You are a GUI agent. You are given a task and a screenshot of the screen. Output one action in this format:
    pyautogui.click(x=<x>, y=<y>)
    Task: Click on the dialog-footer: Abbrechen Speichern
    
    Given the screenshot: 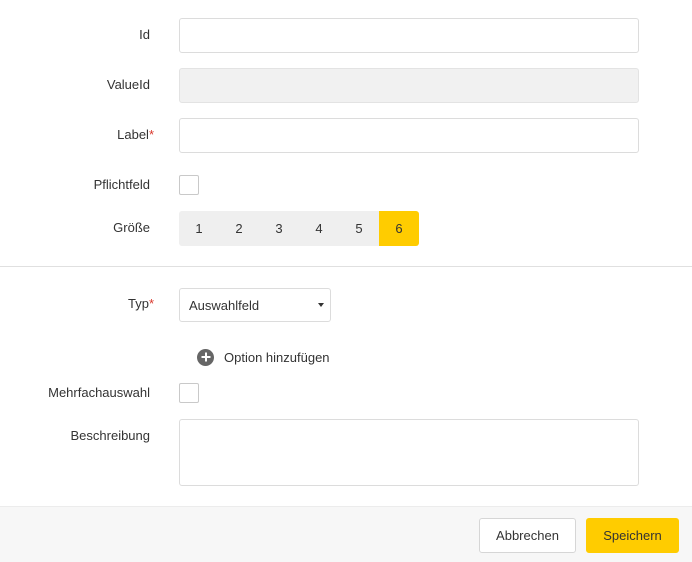 What is the action you would take?
    pyautogui.click(x=346, y=534)
    